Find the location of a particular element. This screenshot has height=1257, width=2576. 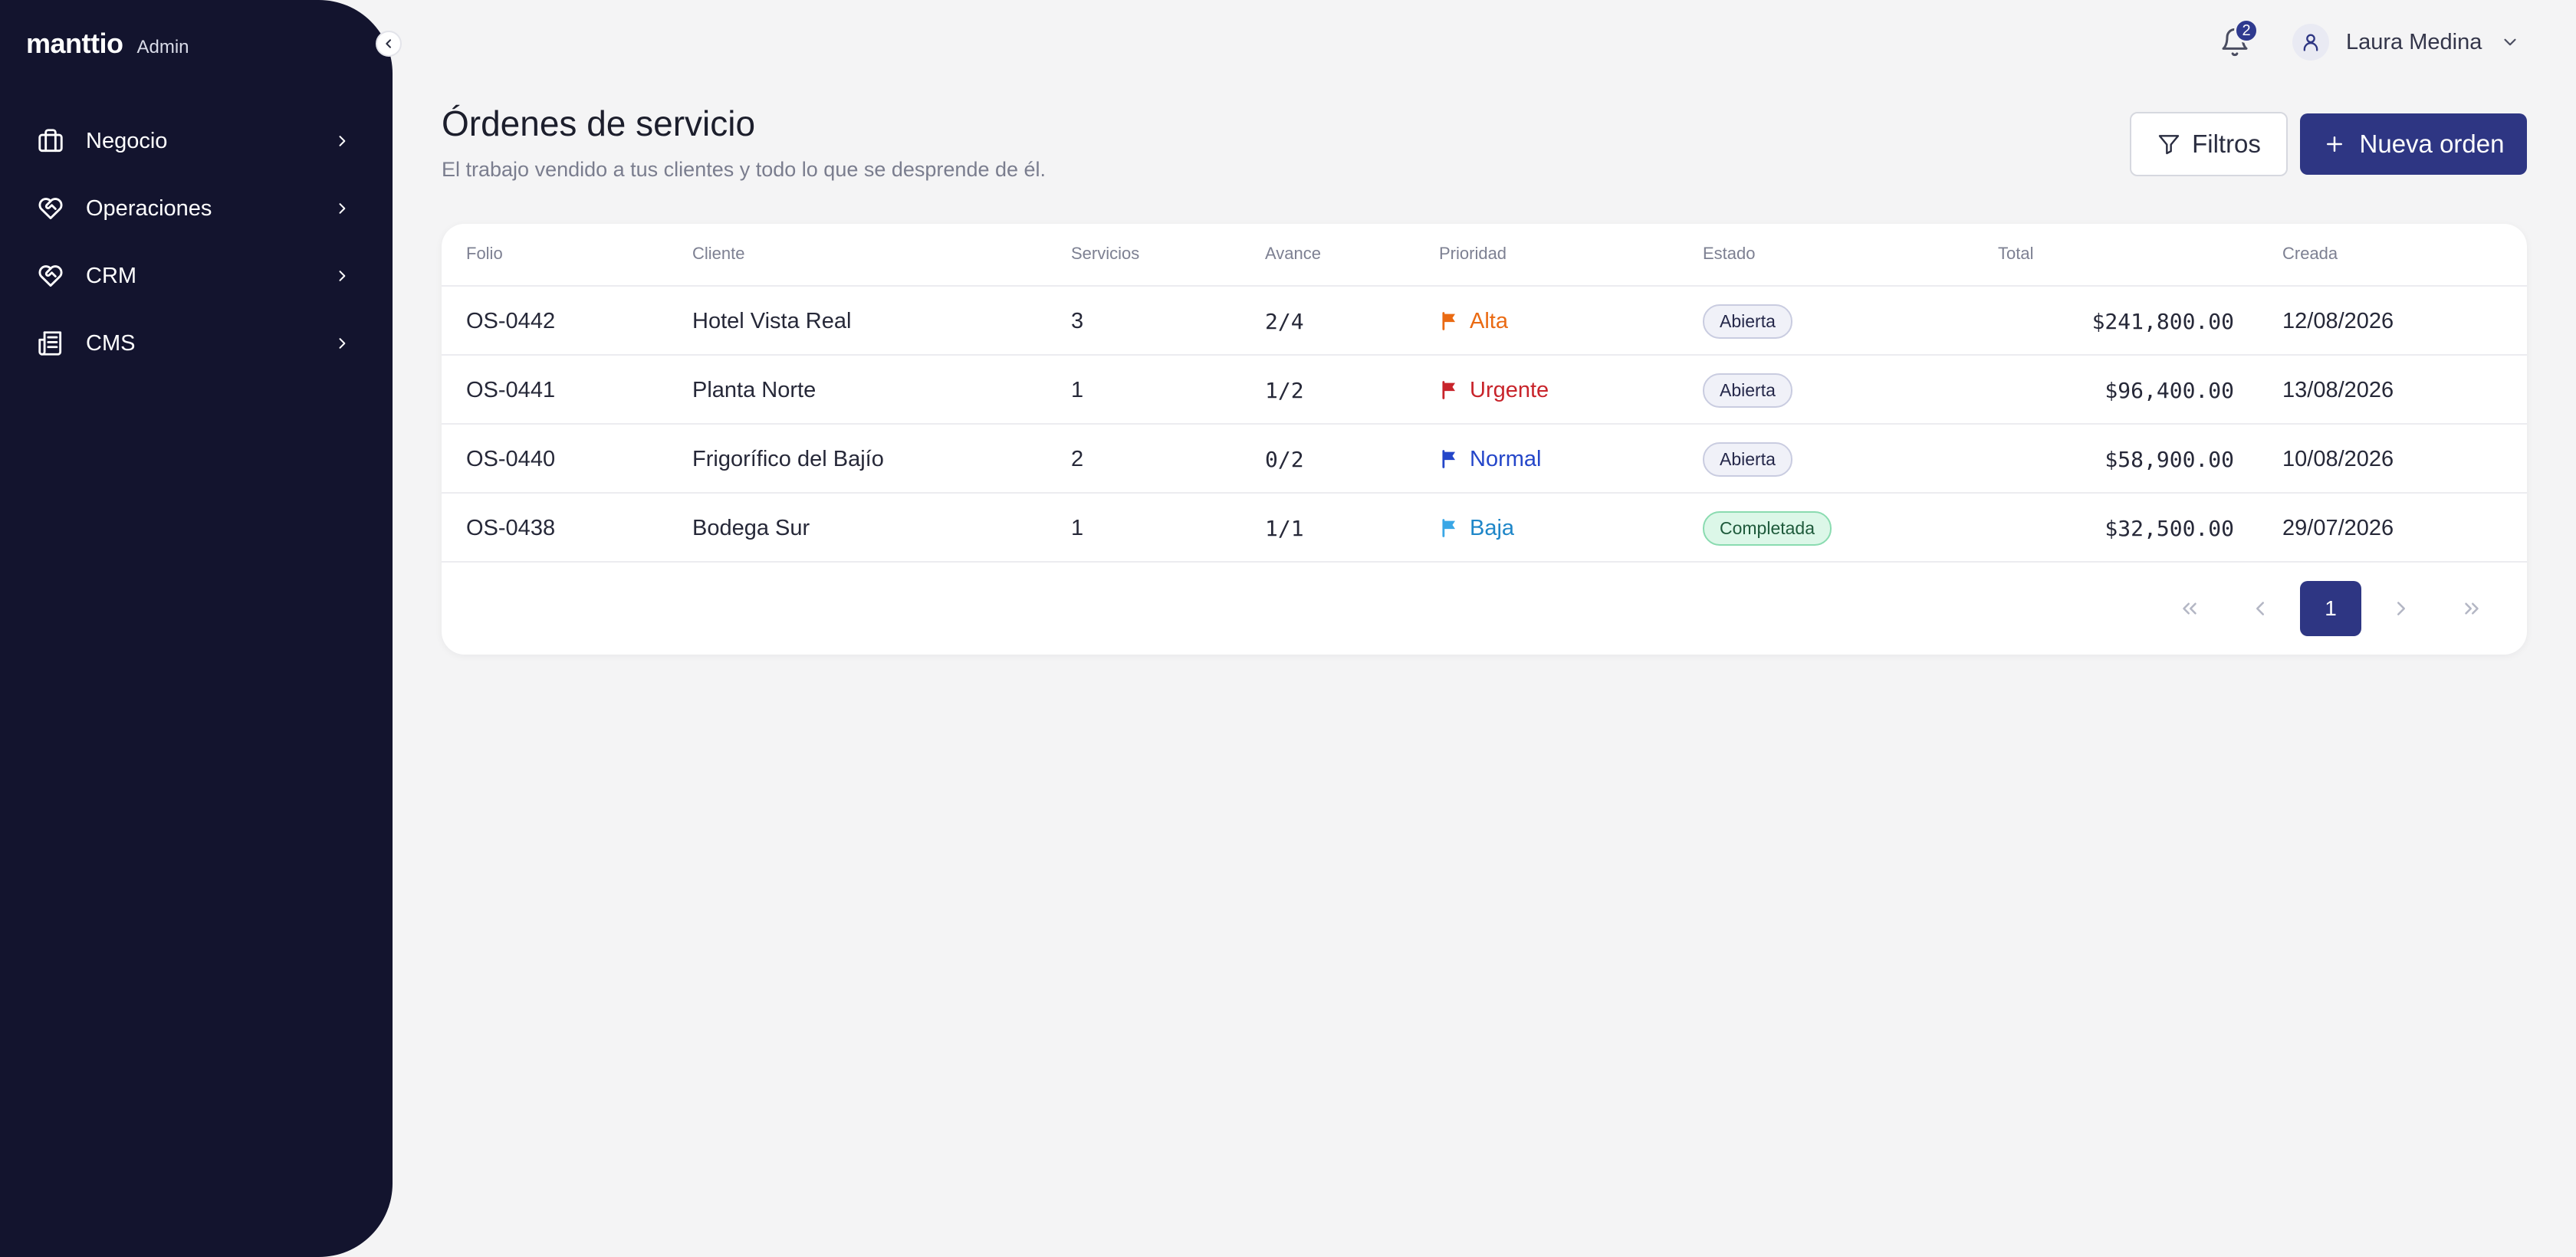

plus-icon is located at coordinates (2334, 144).